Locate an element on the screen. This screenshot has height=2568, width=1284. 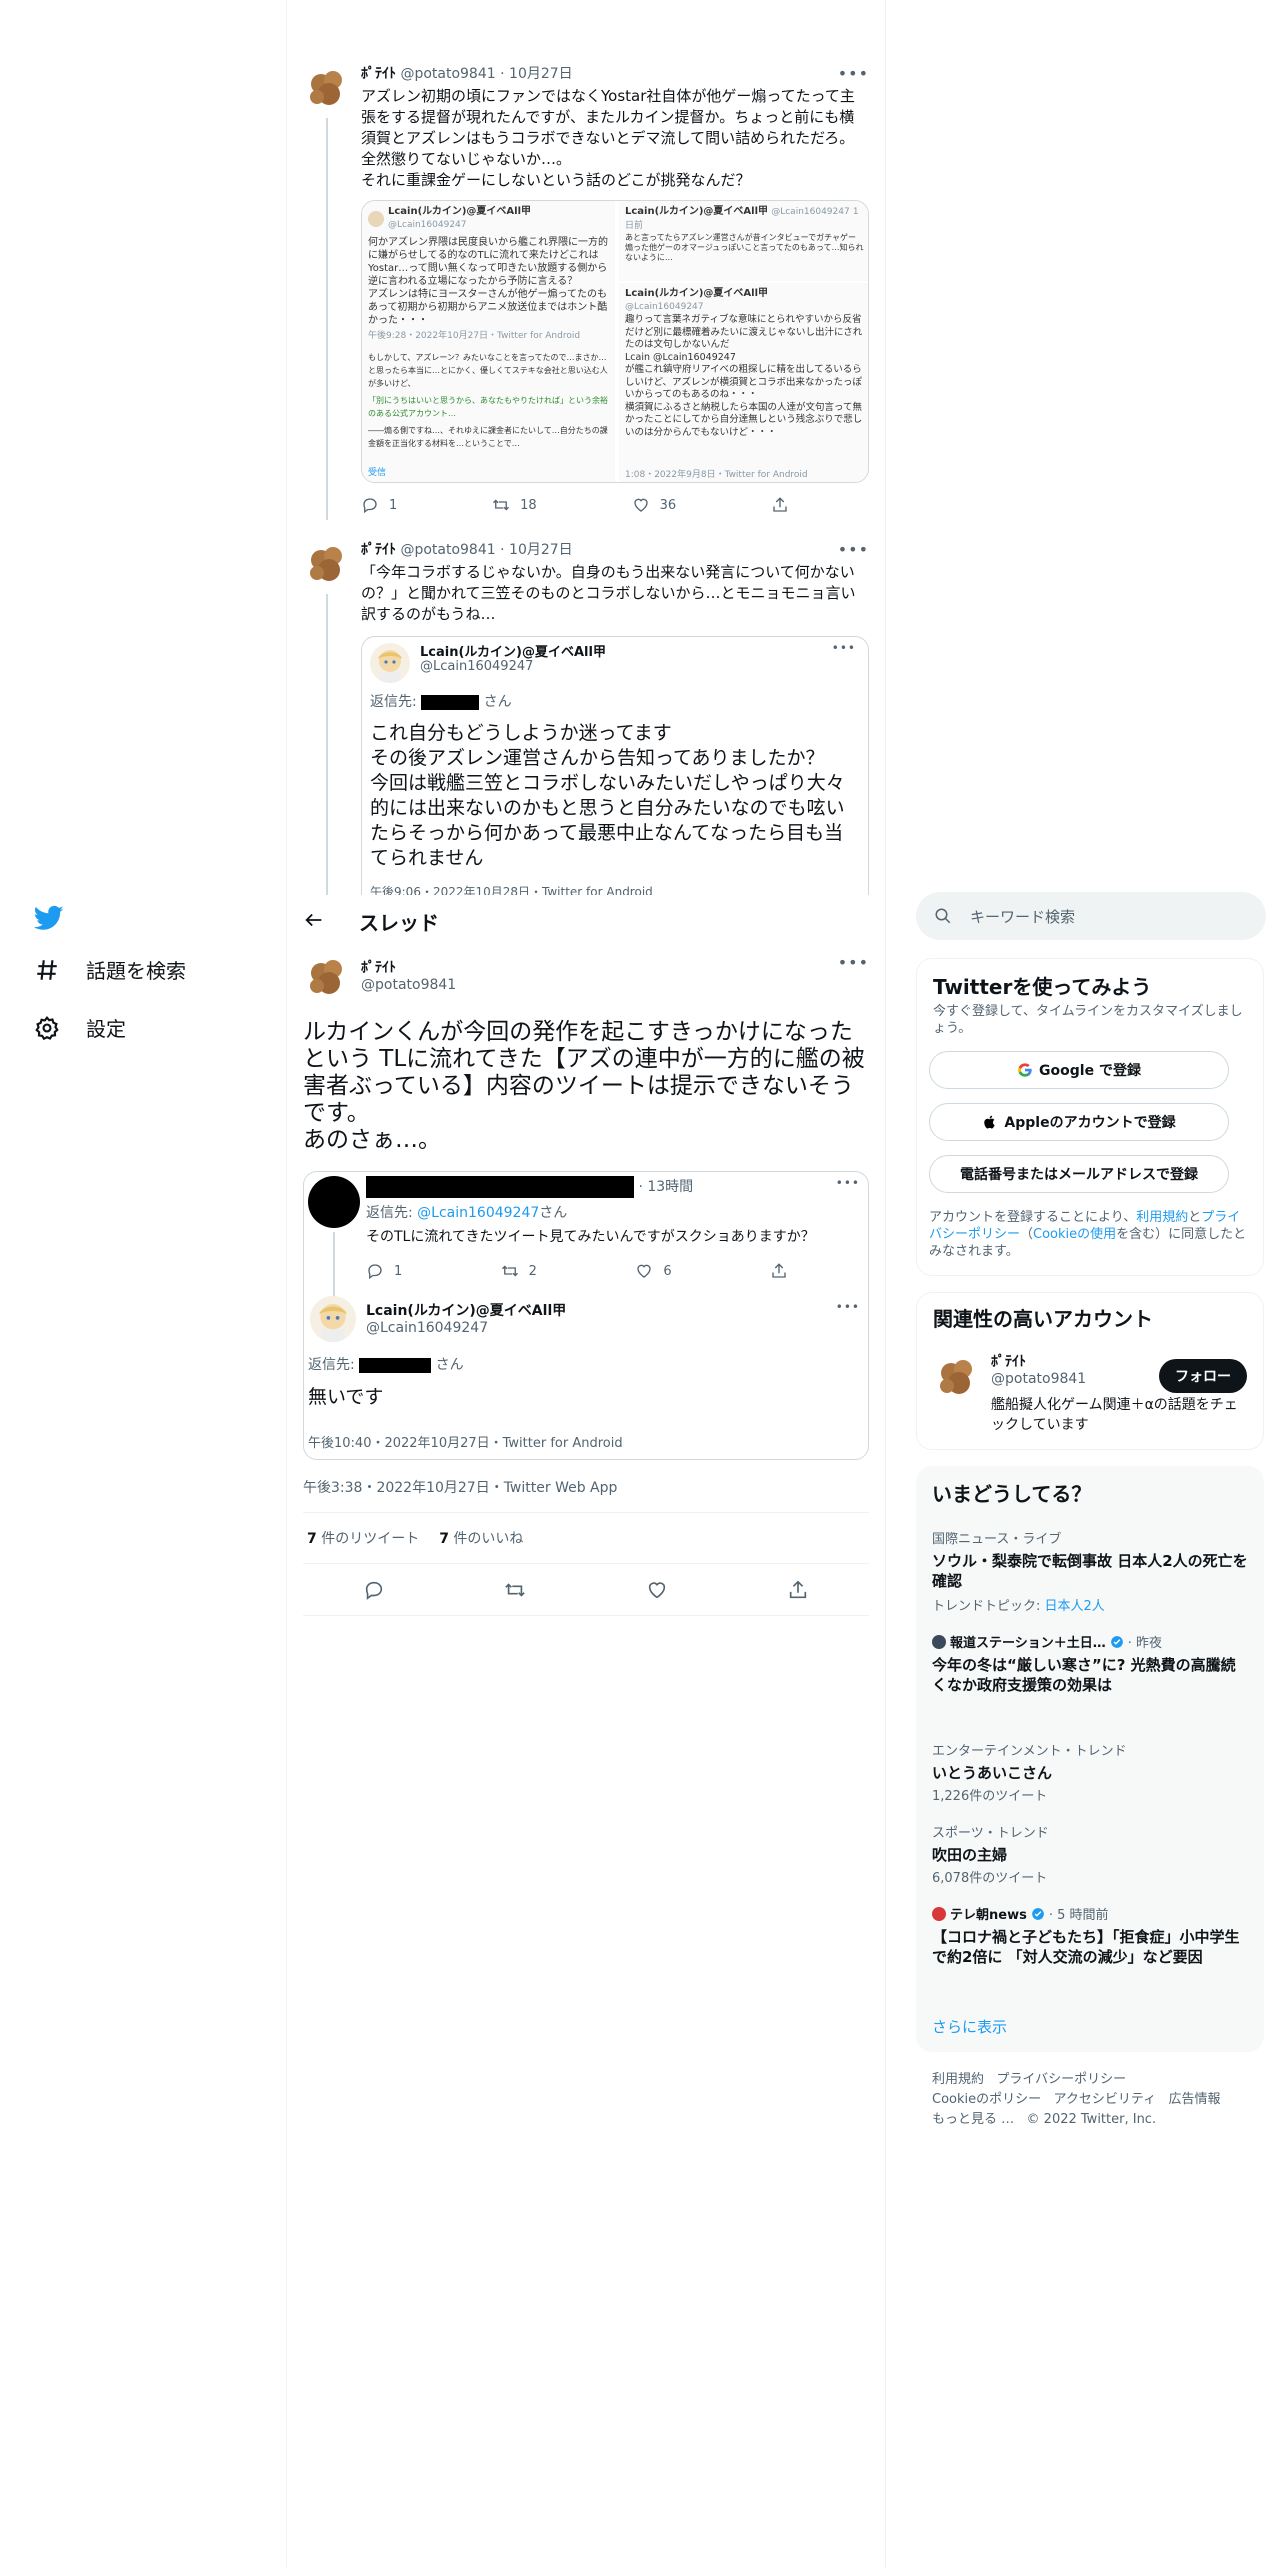
footer-link: Cookieのポリシー is located at coordinates (986, 2099).